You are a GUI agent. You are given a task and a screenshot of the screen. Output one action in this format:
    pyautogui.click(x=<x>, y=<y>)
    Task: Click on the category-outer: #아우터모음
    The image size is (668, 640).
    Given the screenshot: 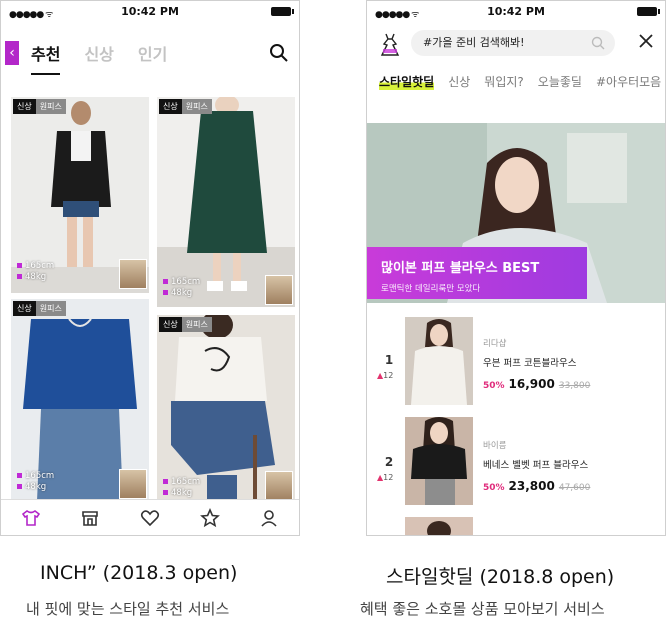 What is the action you would take?
    pyautogui.click(x=628, y=81)
    